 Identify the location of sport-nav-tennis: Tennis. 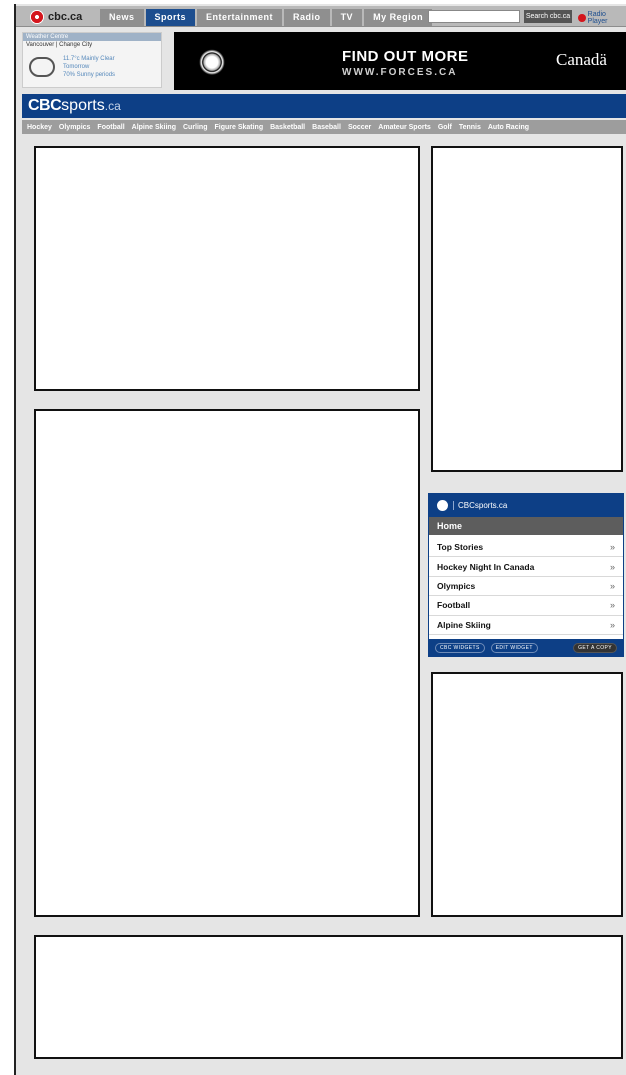
(470, 127).